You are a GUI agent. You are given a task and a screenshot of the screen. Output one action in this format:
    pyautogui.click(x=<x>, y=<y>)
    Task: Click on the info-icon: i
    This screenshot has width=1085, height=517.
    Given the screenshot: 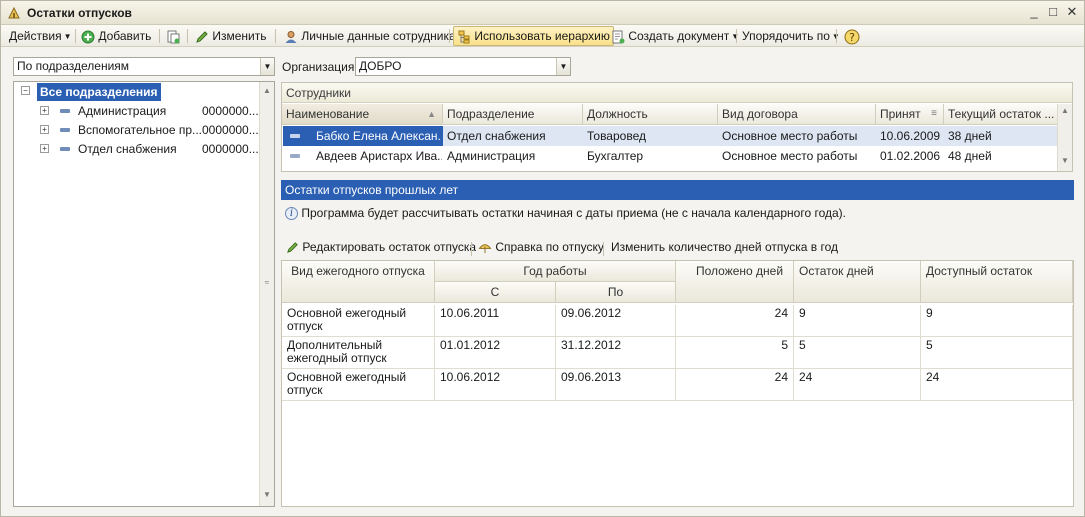 What is the action you would take?
    pyautogui.click(x=291, y=214)
    